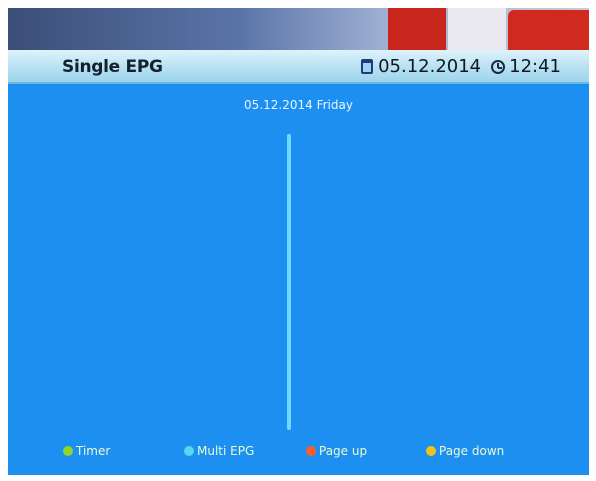 The height and width of the screenshot is (481, 596). I want to click on header-date: 05.12.2014, so click(430, 66).